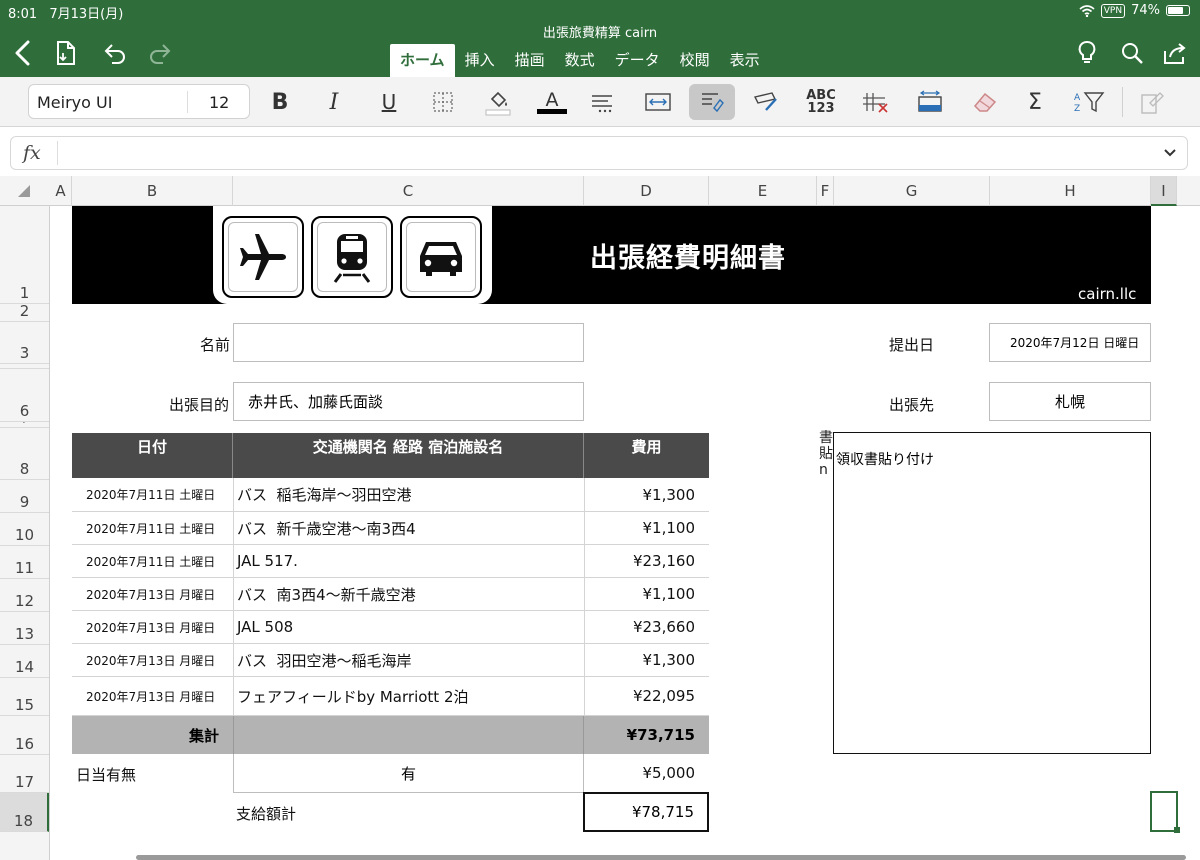  What do you see at coordinates (912, 345) in the screenshot?
I see `submit-date-label: 提出日` at bounding box center [912, 345].